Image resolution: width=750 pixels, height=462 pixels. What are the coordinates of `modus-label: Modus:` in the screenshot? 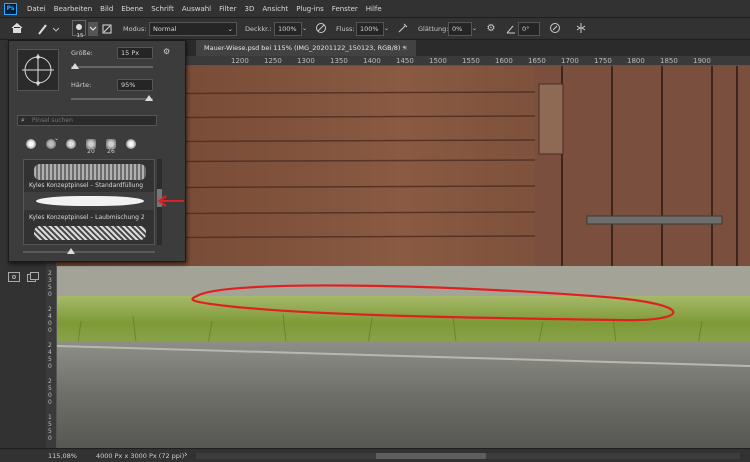 It's located at (135, 29).